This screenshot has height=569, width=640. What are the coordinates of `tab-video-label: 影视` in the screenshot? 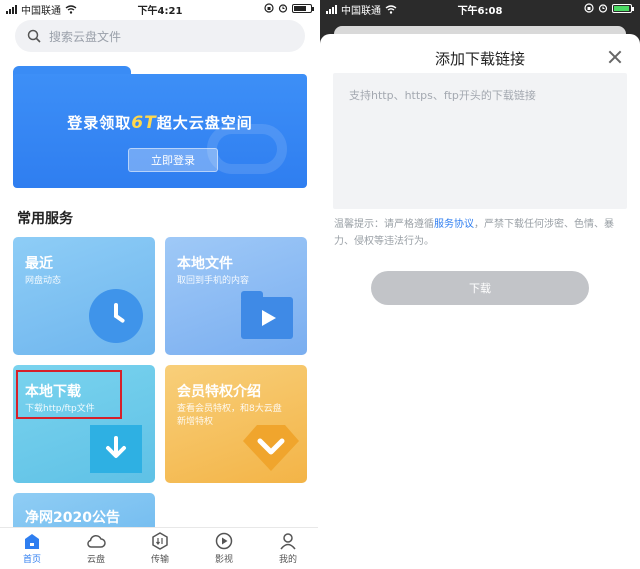 It's located at (223, 560).